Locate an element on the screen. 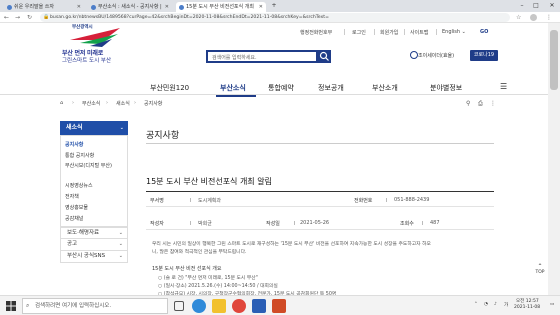  breadcrumb-item: 공지사항 is located at coordinates (153, 103).